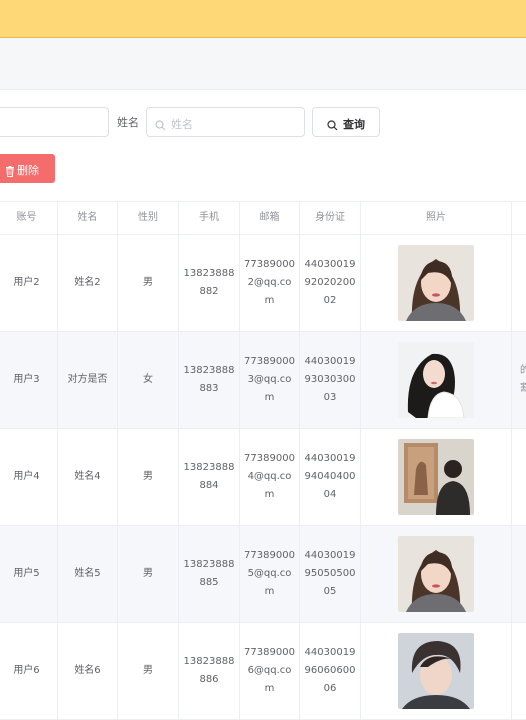 Image resolution: width=526 pixels, height=720 pixels. Describe the element at coordinates (88, 380) in the screenshot. I see `name-cell: 对方是否` at that location.